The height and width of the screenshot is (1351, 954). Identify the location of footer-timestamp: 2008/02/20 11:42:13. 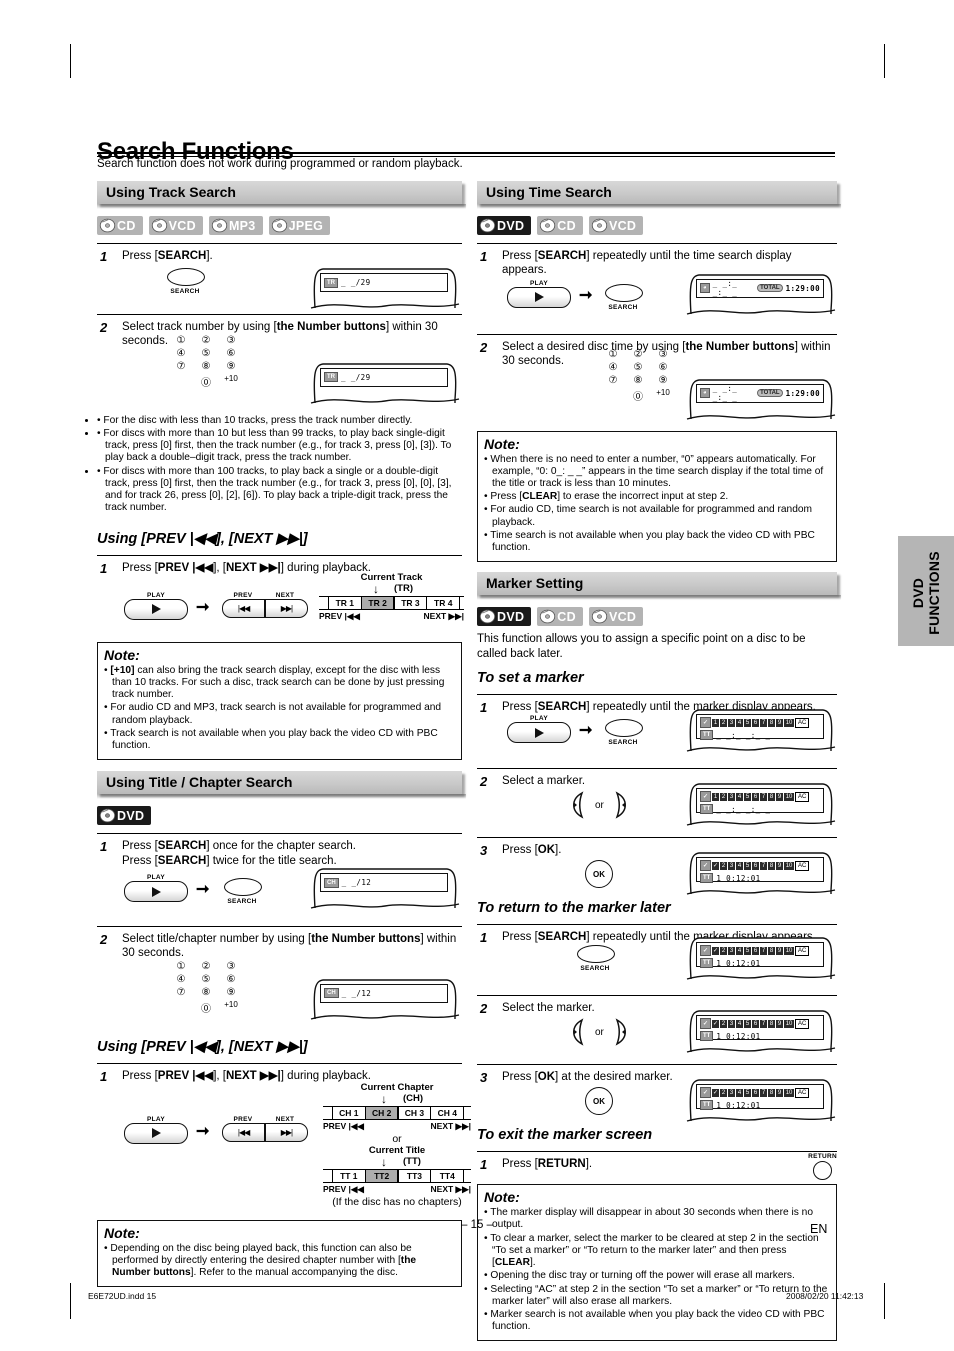
(825, 1296).